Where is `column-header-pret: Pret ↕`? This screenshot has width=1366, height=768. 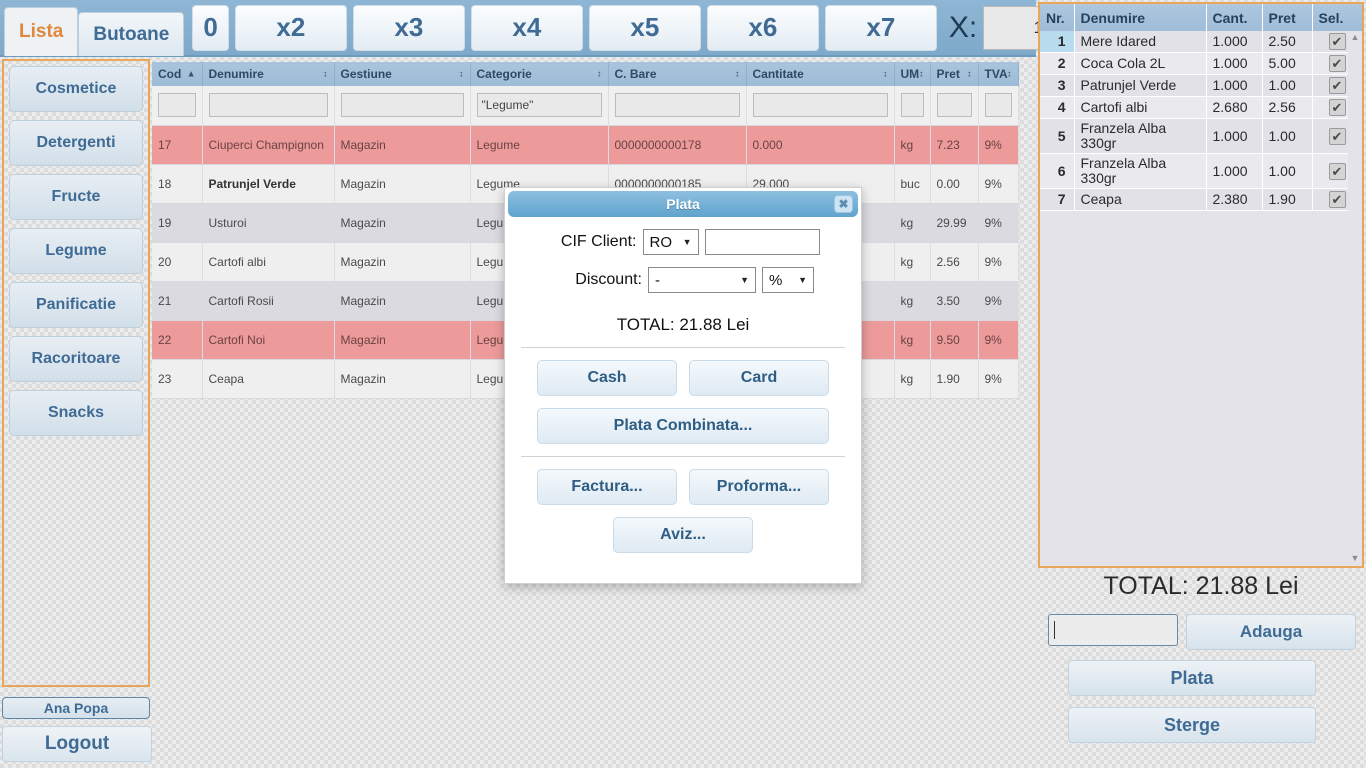 column-header-pret: Pret ↕ is located at coordinates (954, 74).